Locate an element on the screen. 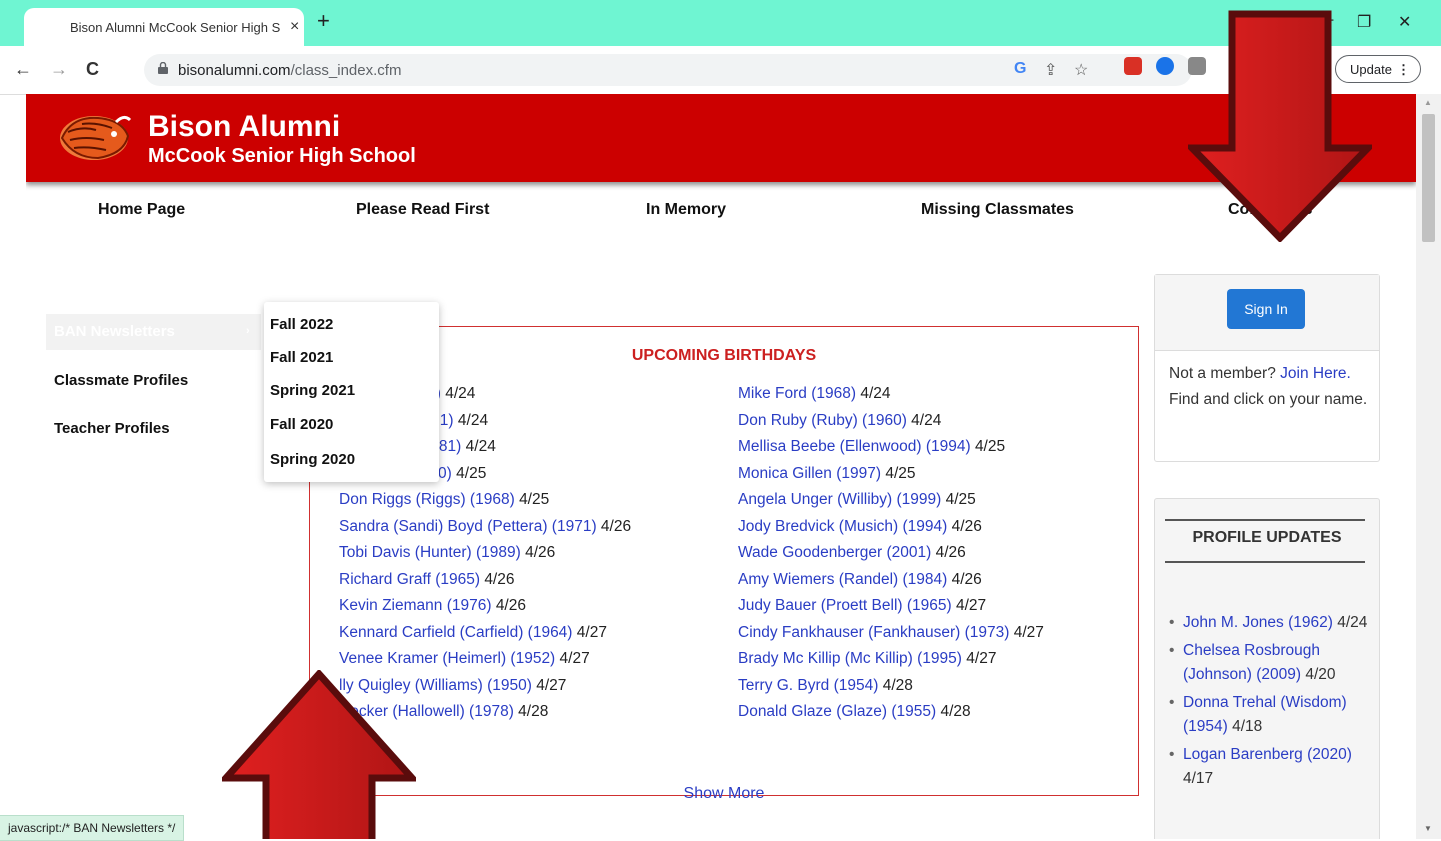 The width and height of the screenshot is (1441, 841). bison-logo-icon is located at coordinates (92, 136).